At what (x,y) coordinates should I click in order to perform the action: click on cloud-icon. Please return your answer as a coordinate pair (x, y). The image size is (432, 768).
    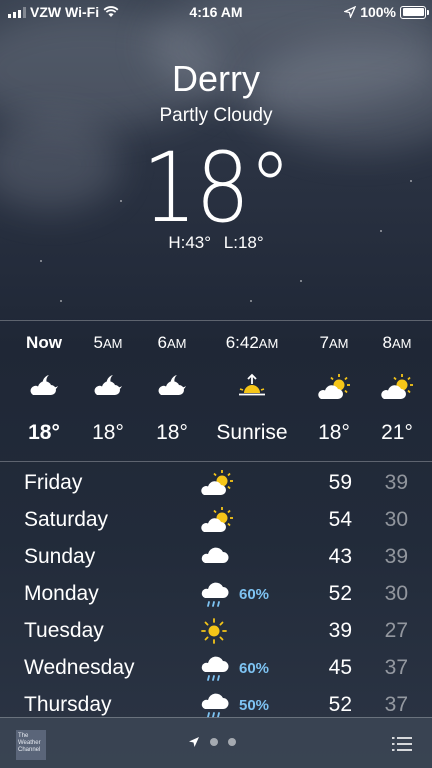
    Looking at the image, I should click on (216, 558).